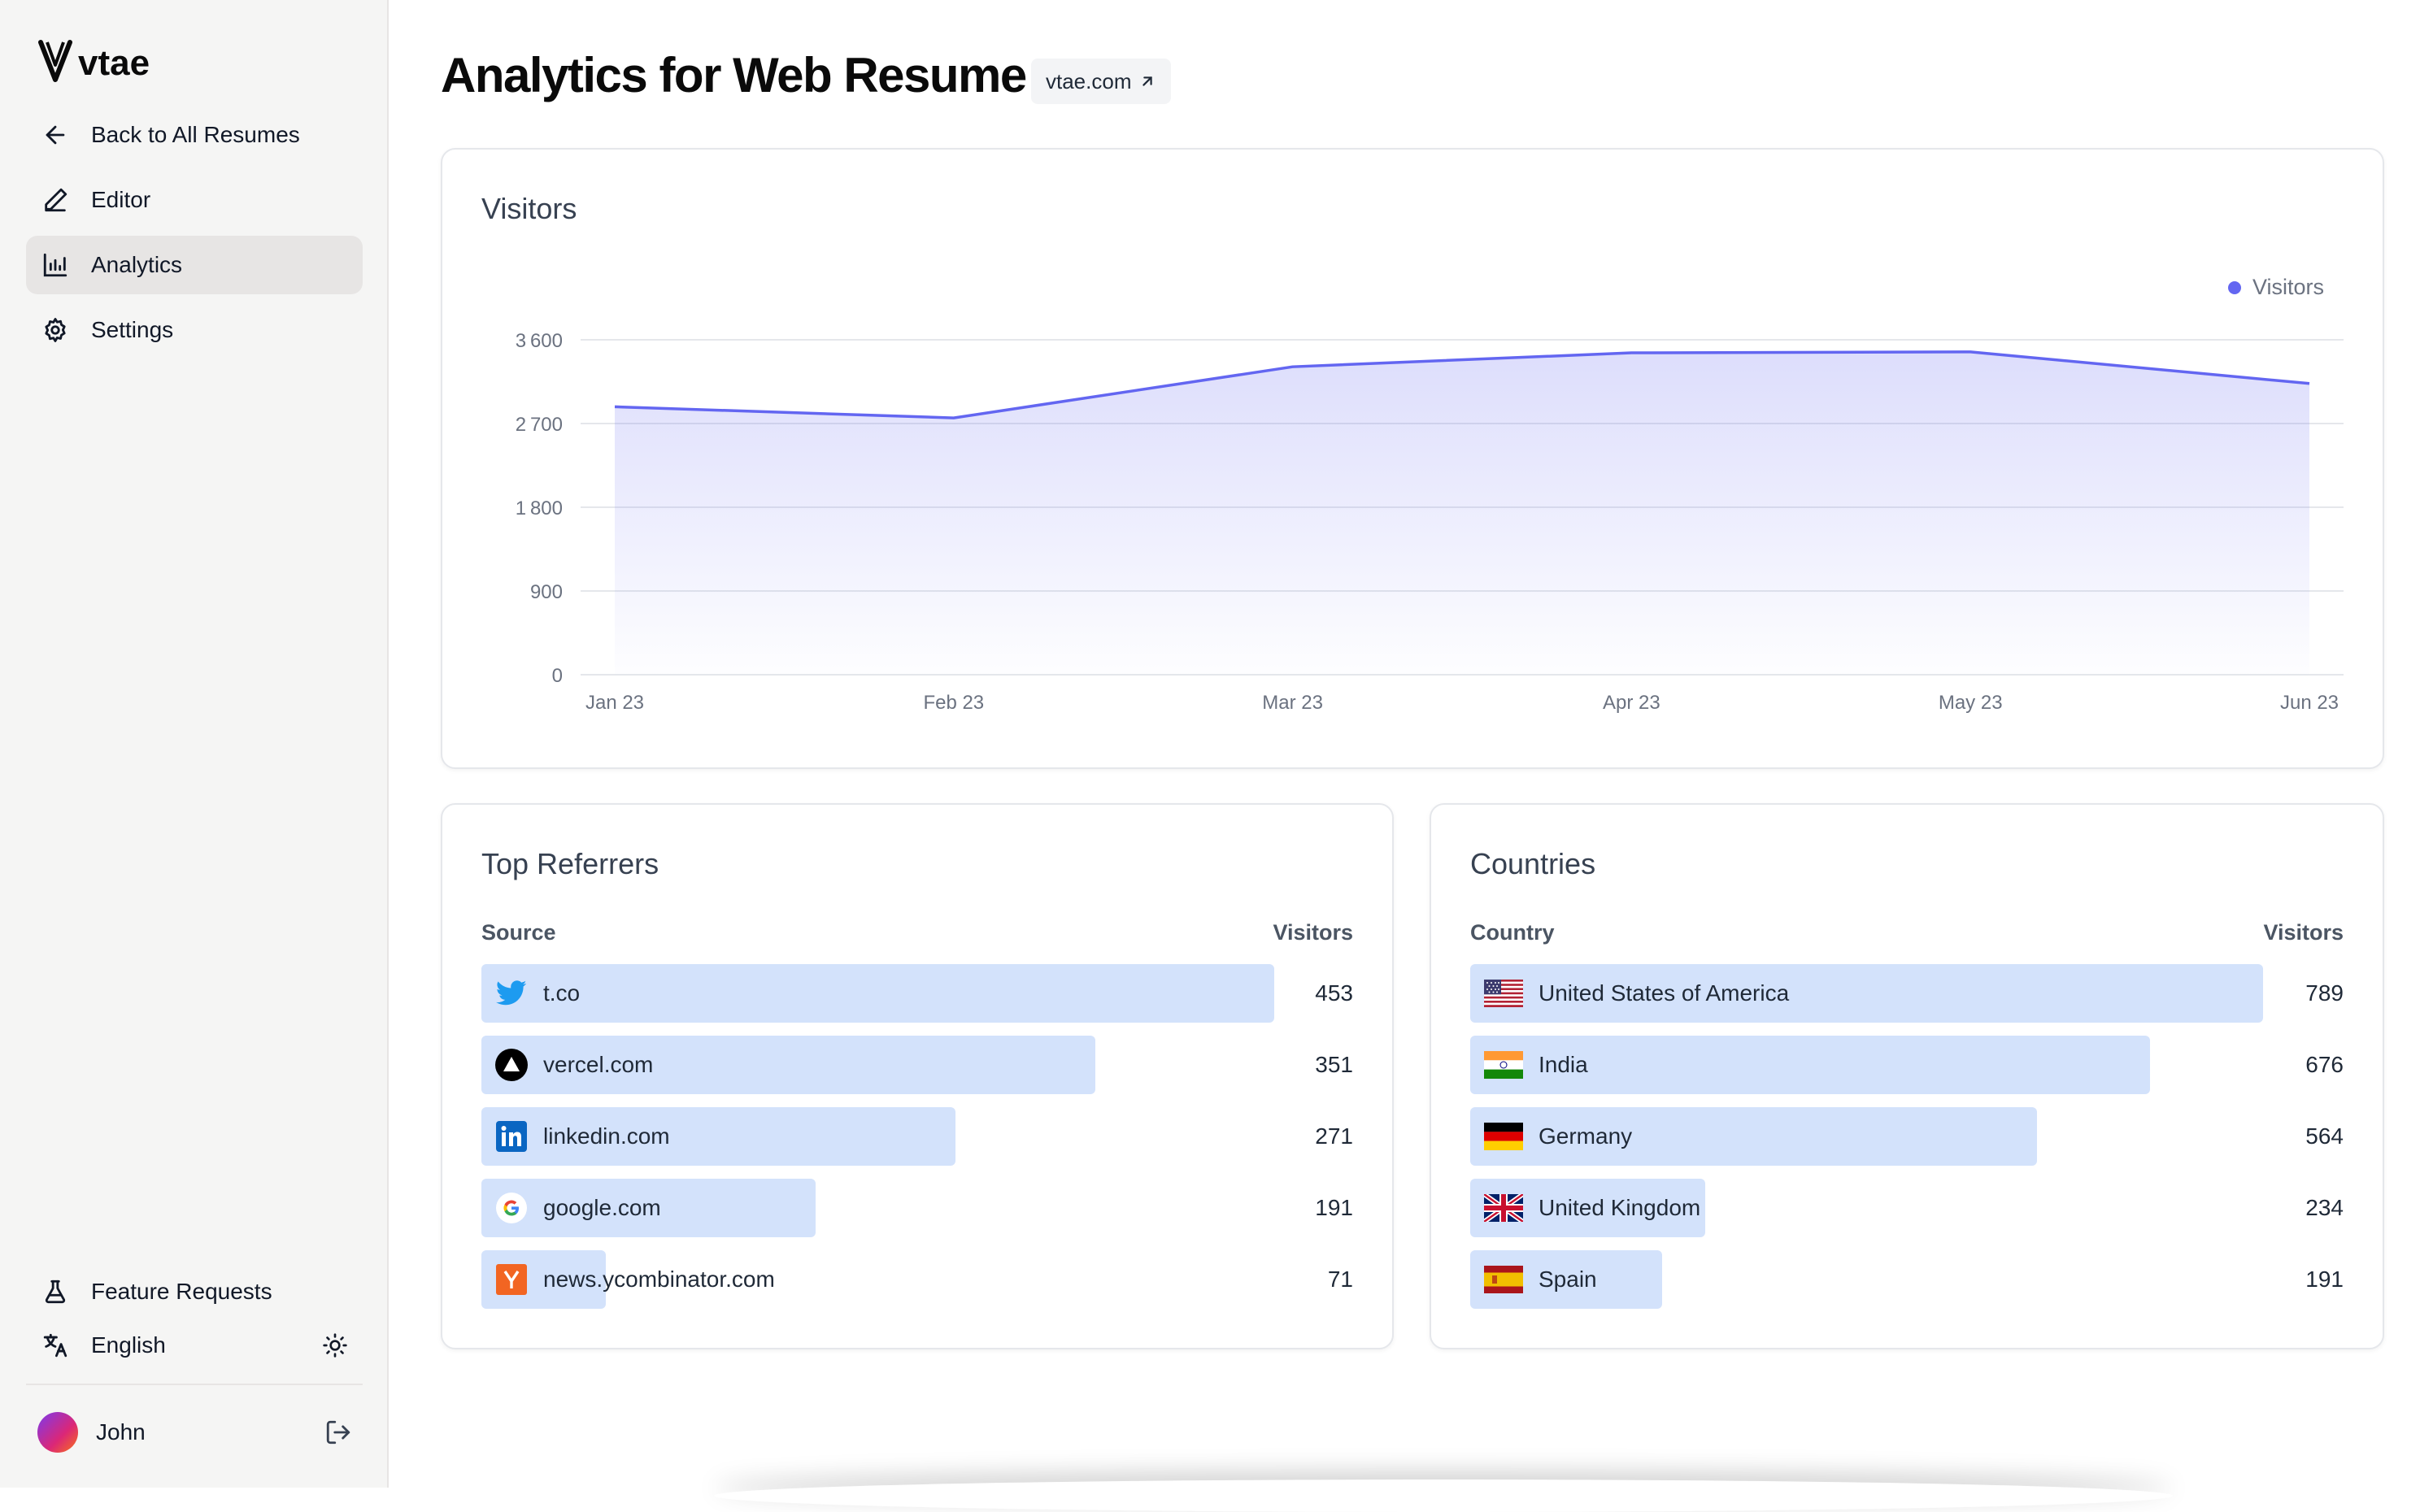 The image size is (2433, 1512). Describe the element at coordinates (1512, 932) in the screenshot. I see `col-country: Country` at that location.